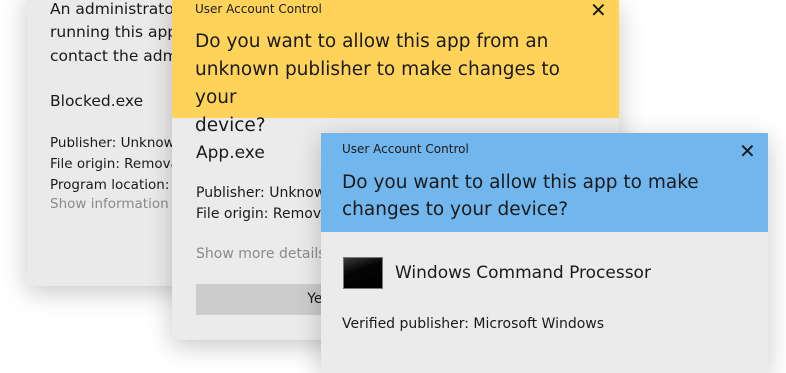  Describe the element at coordinates (97, 101) in the screenshot. I see `blocked-filename: Blocked.exe` at that location.